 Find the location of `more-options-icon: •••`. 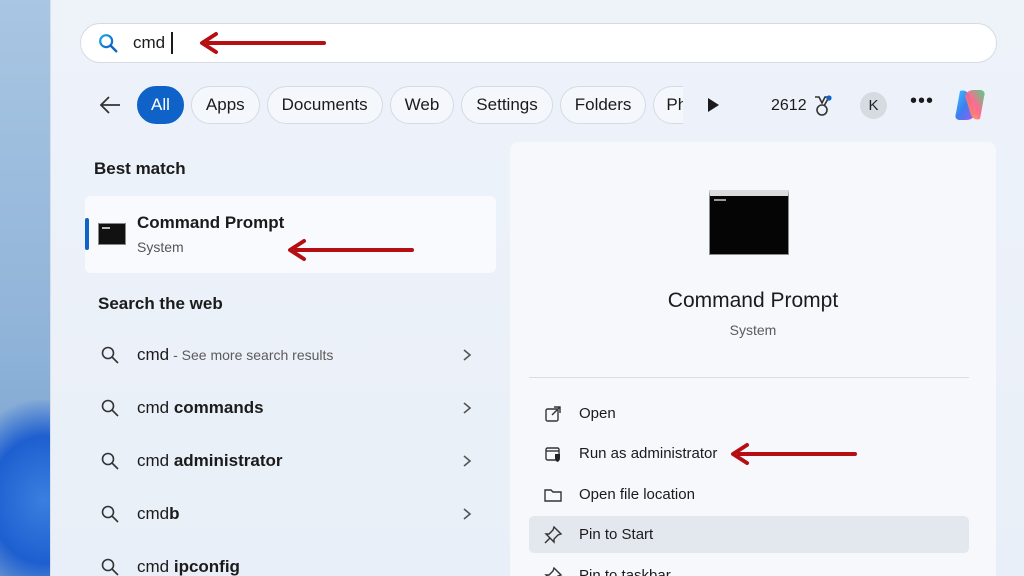

more-options-icon: ••• is located at coordinates (922, 103).